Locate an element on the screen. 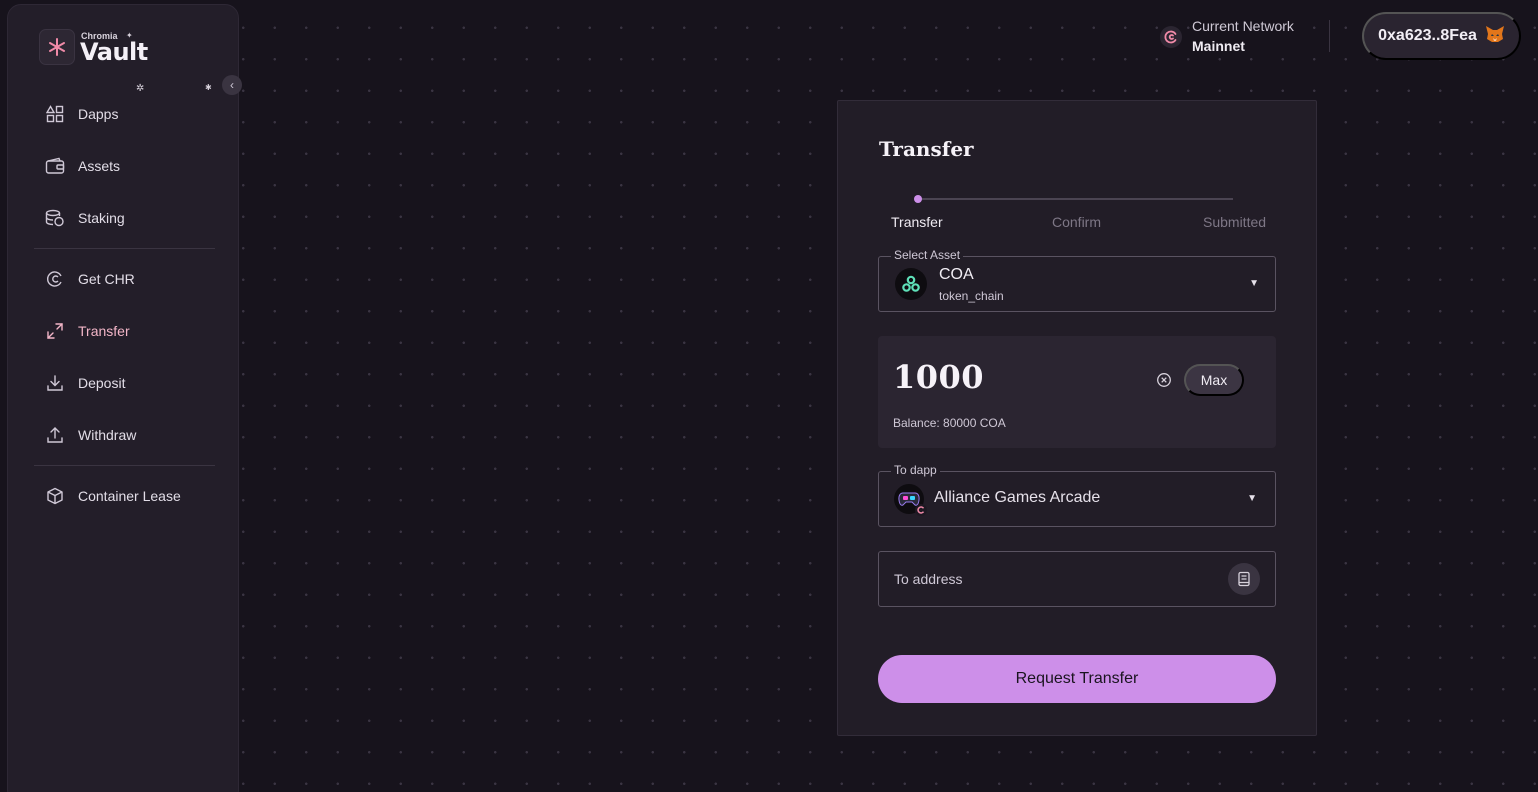 This screenshot has width=1538, height=792. sidebar-item-deposit: Deposit is located at coordinates (124, 383).